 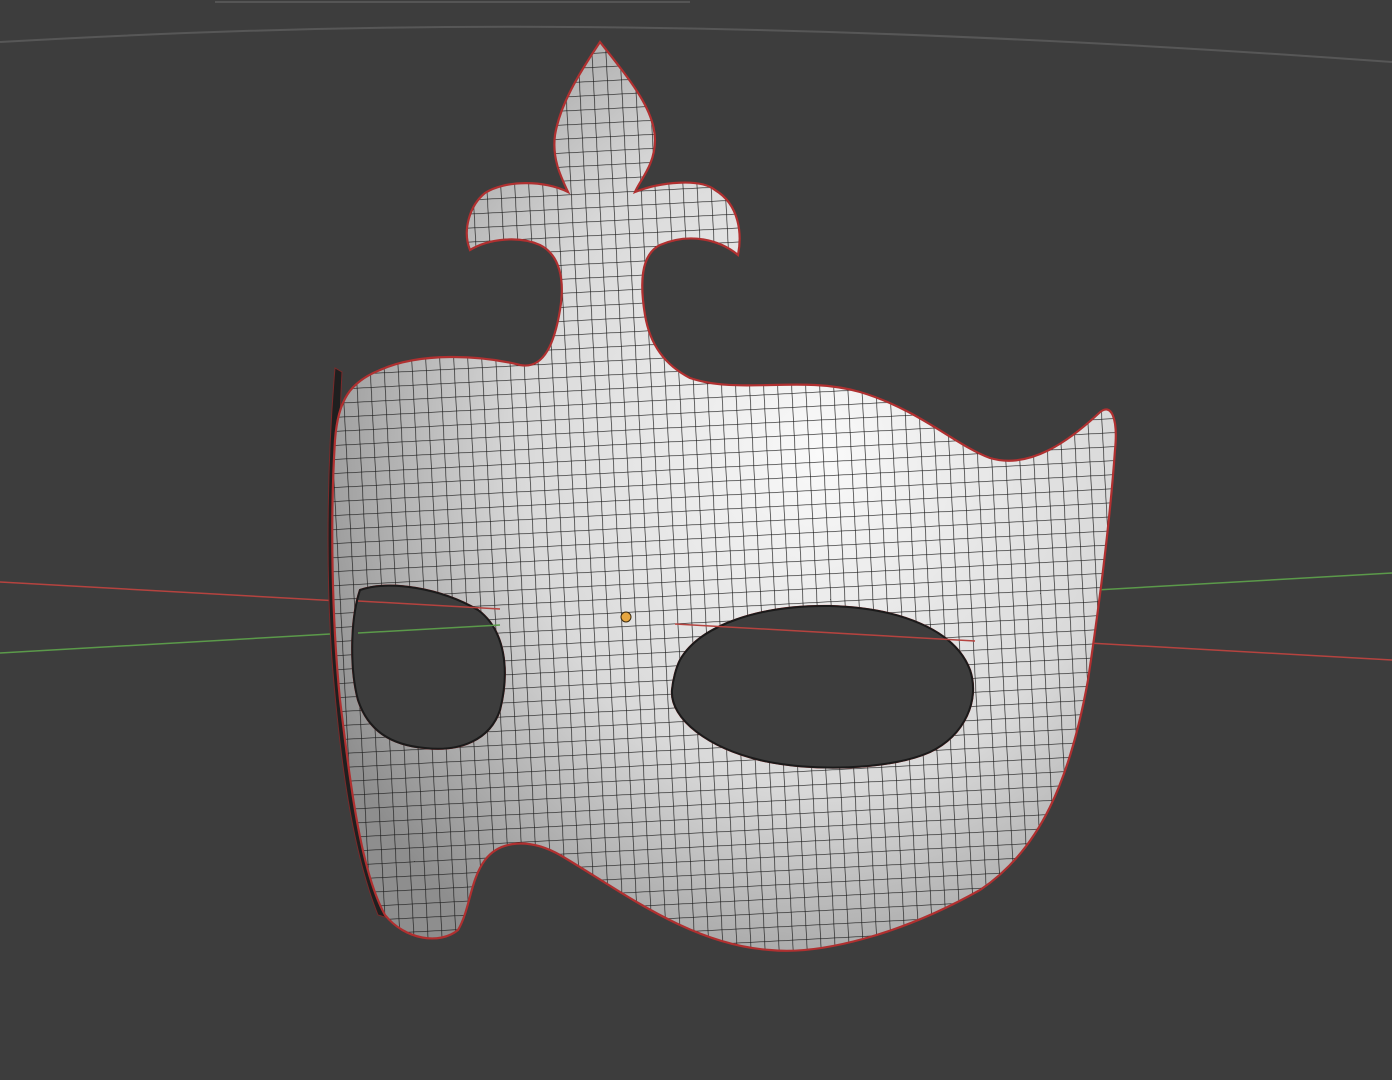 What do you see at coordinates (626, 617) in the screenshot?
I see `object-origin-icon` at bounding box center [626, 617].